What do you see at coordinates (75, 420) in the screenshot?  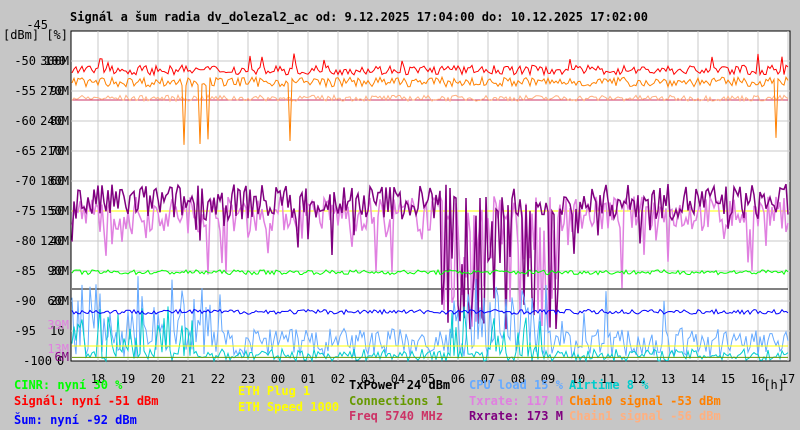 I see `legend-item: Šum: nyní -92 dBm` at bounding box center [75, 420].